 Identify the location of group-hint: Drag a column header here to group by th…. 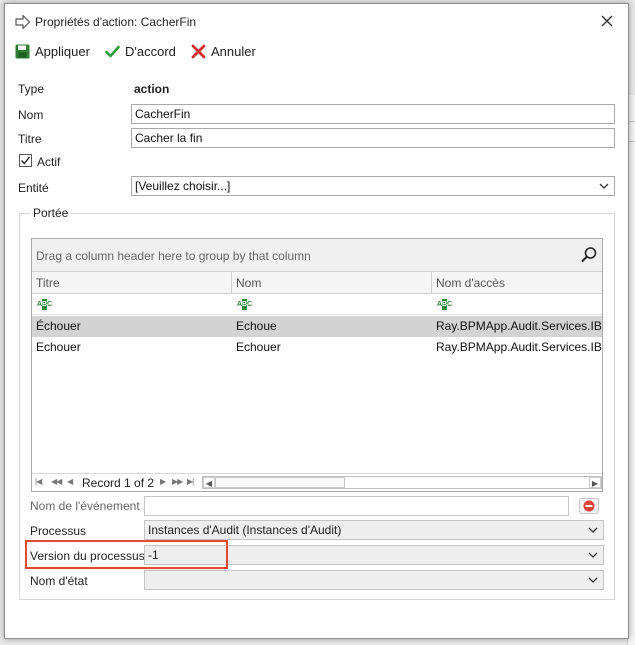
(173, 256).